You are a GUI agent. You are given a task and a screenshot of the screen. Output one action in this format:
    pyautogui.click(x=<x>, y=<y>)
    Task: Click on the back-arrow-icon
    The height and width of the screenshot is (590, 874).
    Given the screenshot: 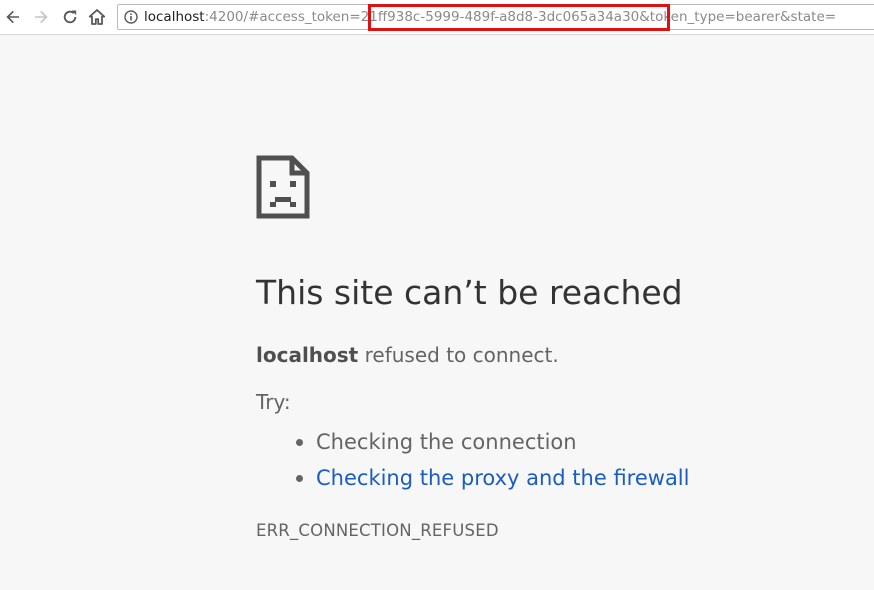 What is the action you would take?
    pyautogui.click(x=13, y=17)
    